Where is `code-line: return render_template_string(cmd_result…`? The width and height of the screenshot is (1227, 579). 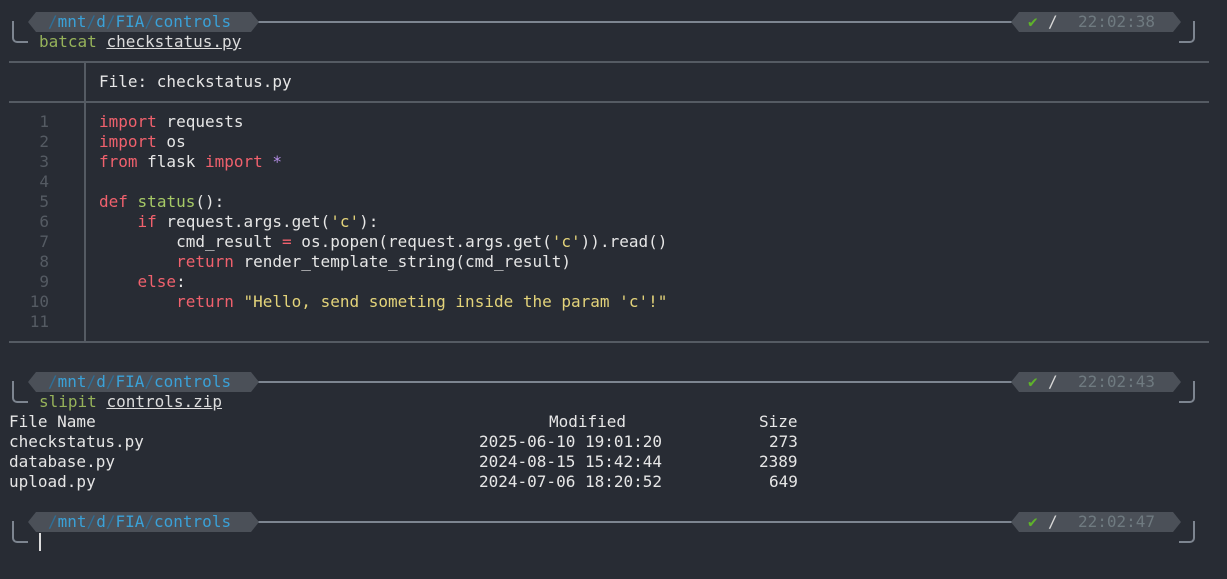 code-line: return render_template_string(cmd_result… is located at coordinates (335, 262).